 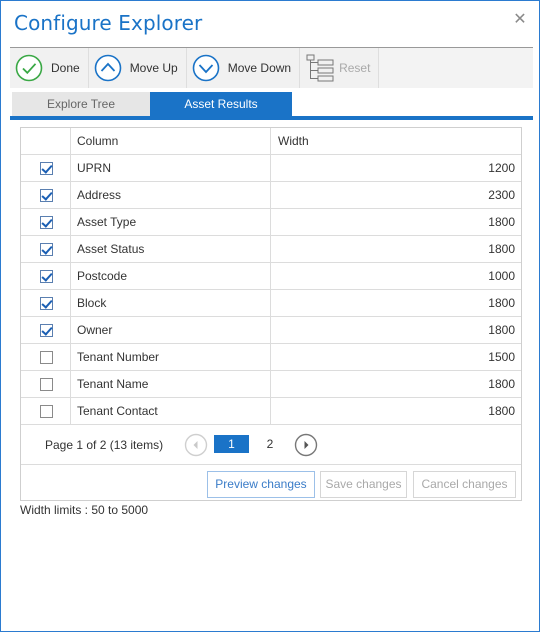 What do you see at coordinates (221, 104) in the screenshot?
I see `tab-asset-results: Asset Results` at bounding box center [221, 104].